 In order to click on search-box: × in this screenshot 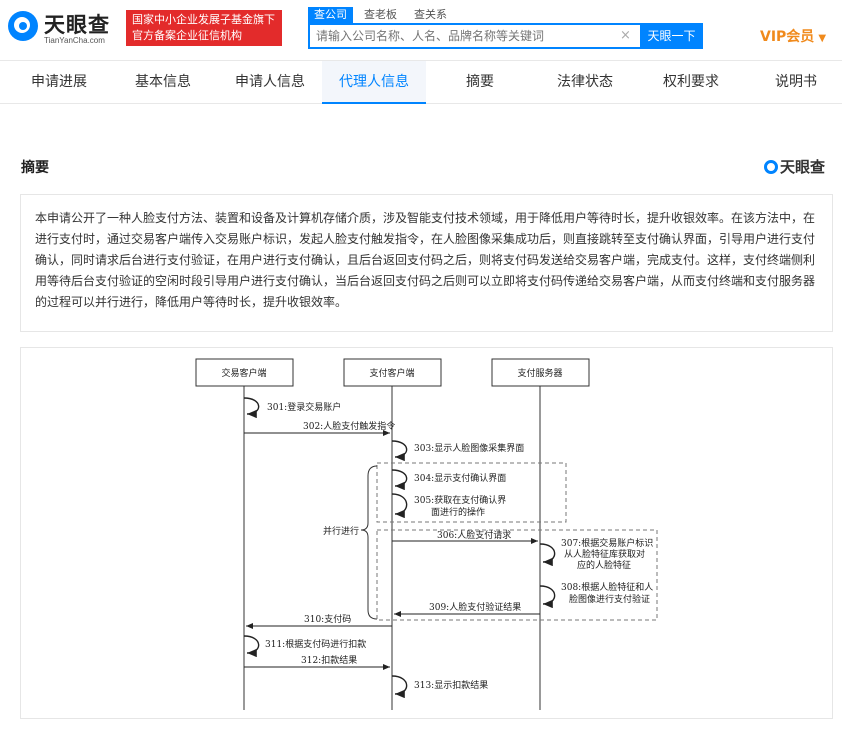, I will do `click(474, 36)`.